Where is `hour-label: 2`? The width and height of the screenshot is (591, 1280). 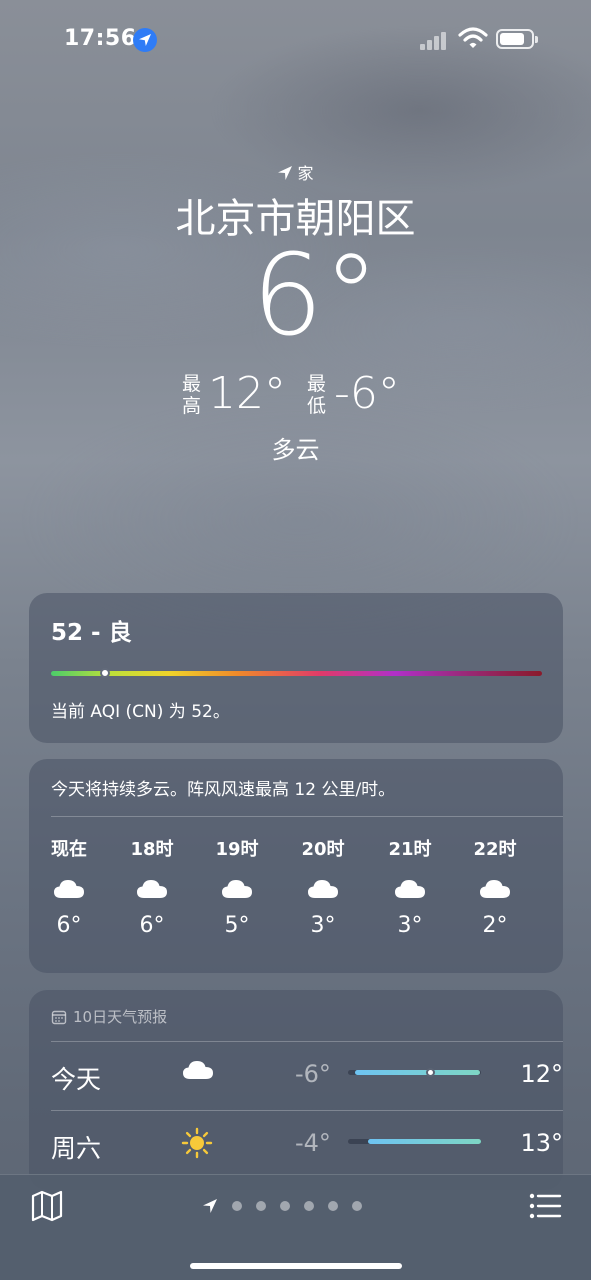
hour-label: 2 is located at coordinates (556, 850).